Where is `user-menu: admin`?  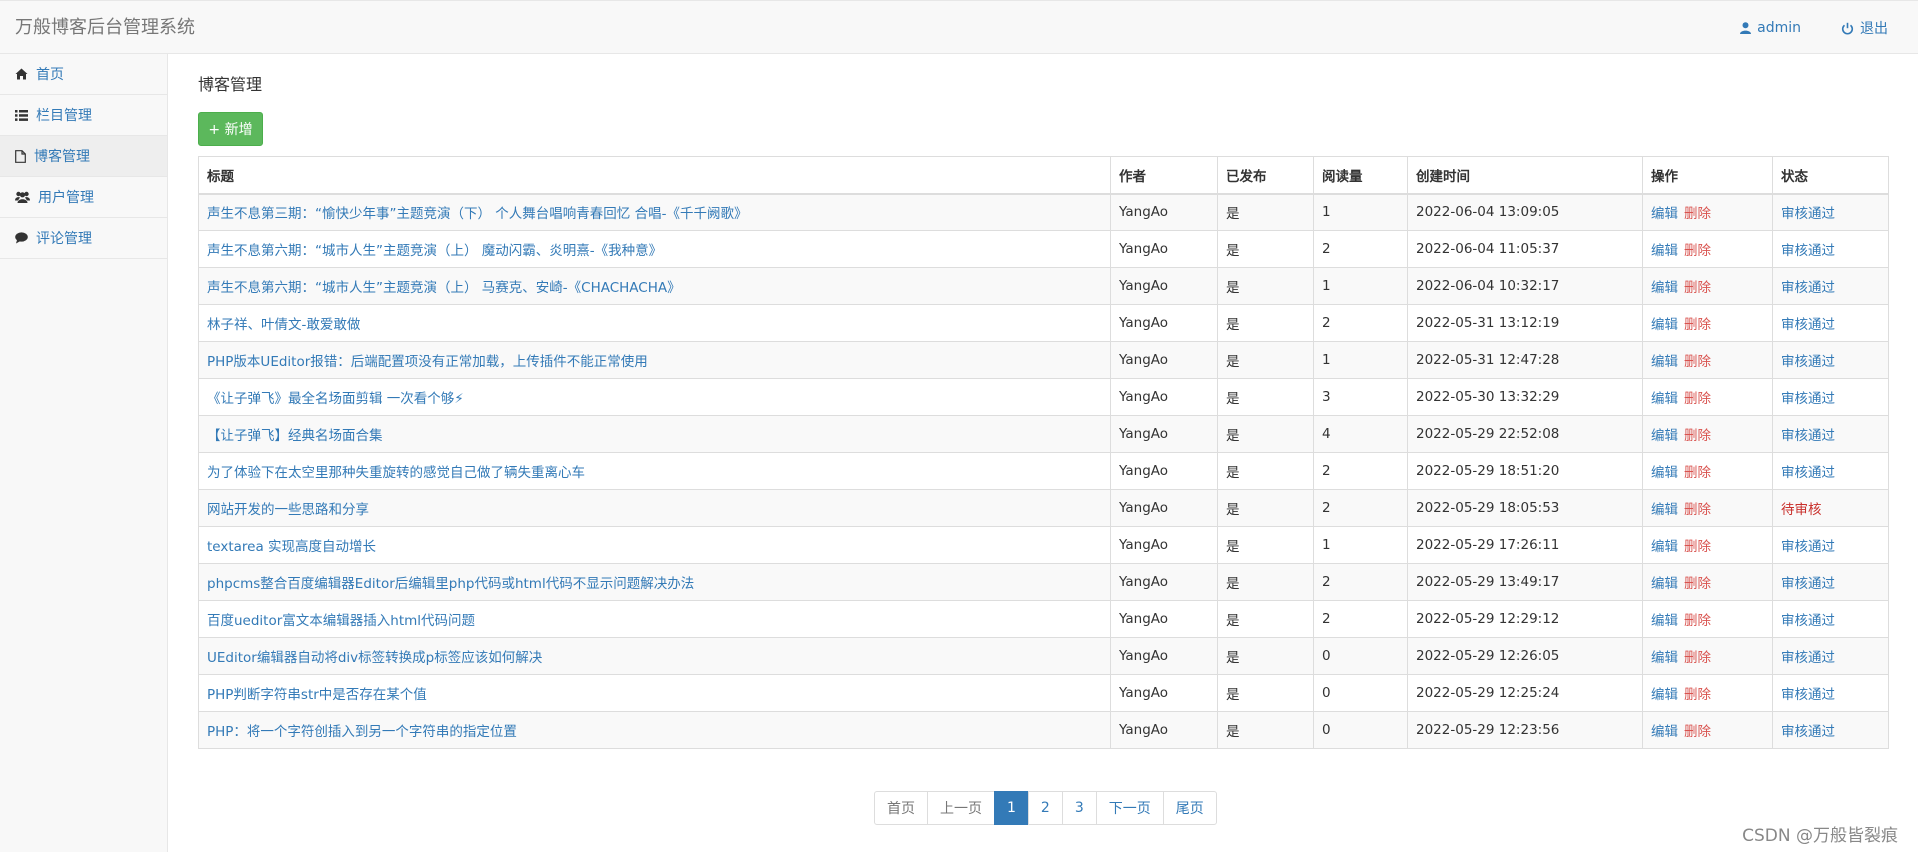
user-menu: admin is located at coordinates (1770, 28).